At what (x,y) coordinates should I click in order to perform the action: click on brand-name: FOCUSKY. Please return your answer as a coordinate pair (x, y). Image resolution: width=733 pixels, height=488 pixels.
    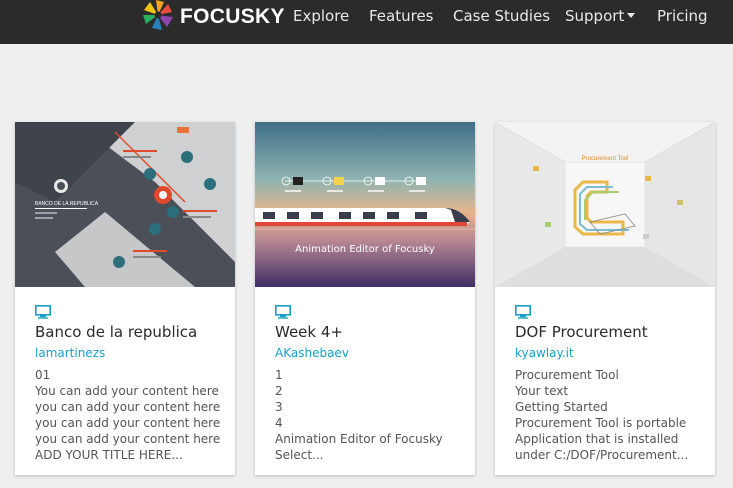
    Looking at the image, I should click on (232, 16).